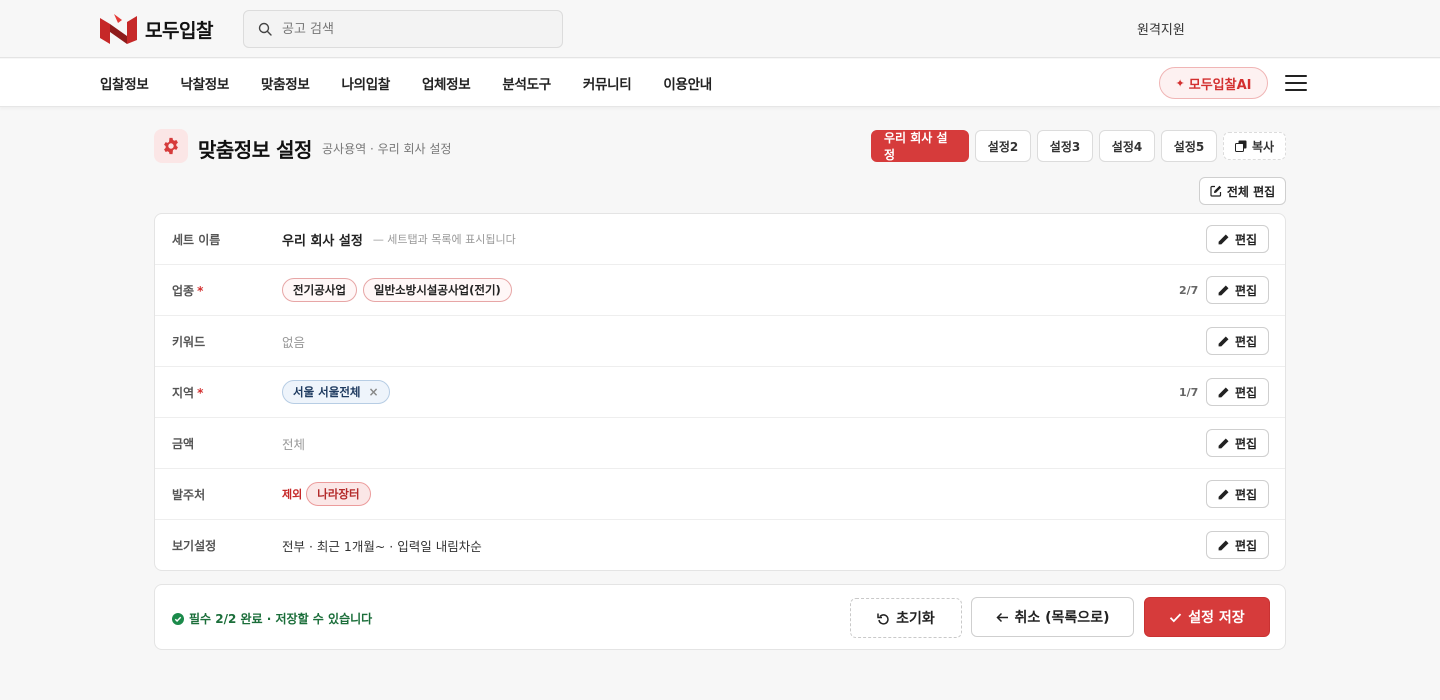  I want to click on edit-button-orderer: 편집, so click(1237, 494).